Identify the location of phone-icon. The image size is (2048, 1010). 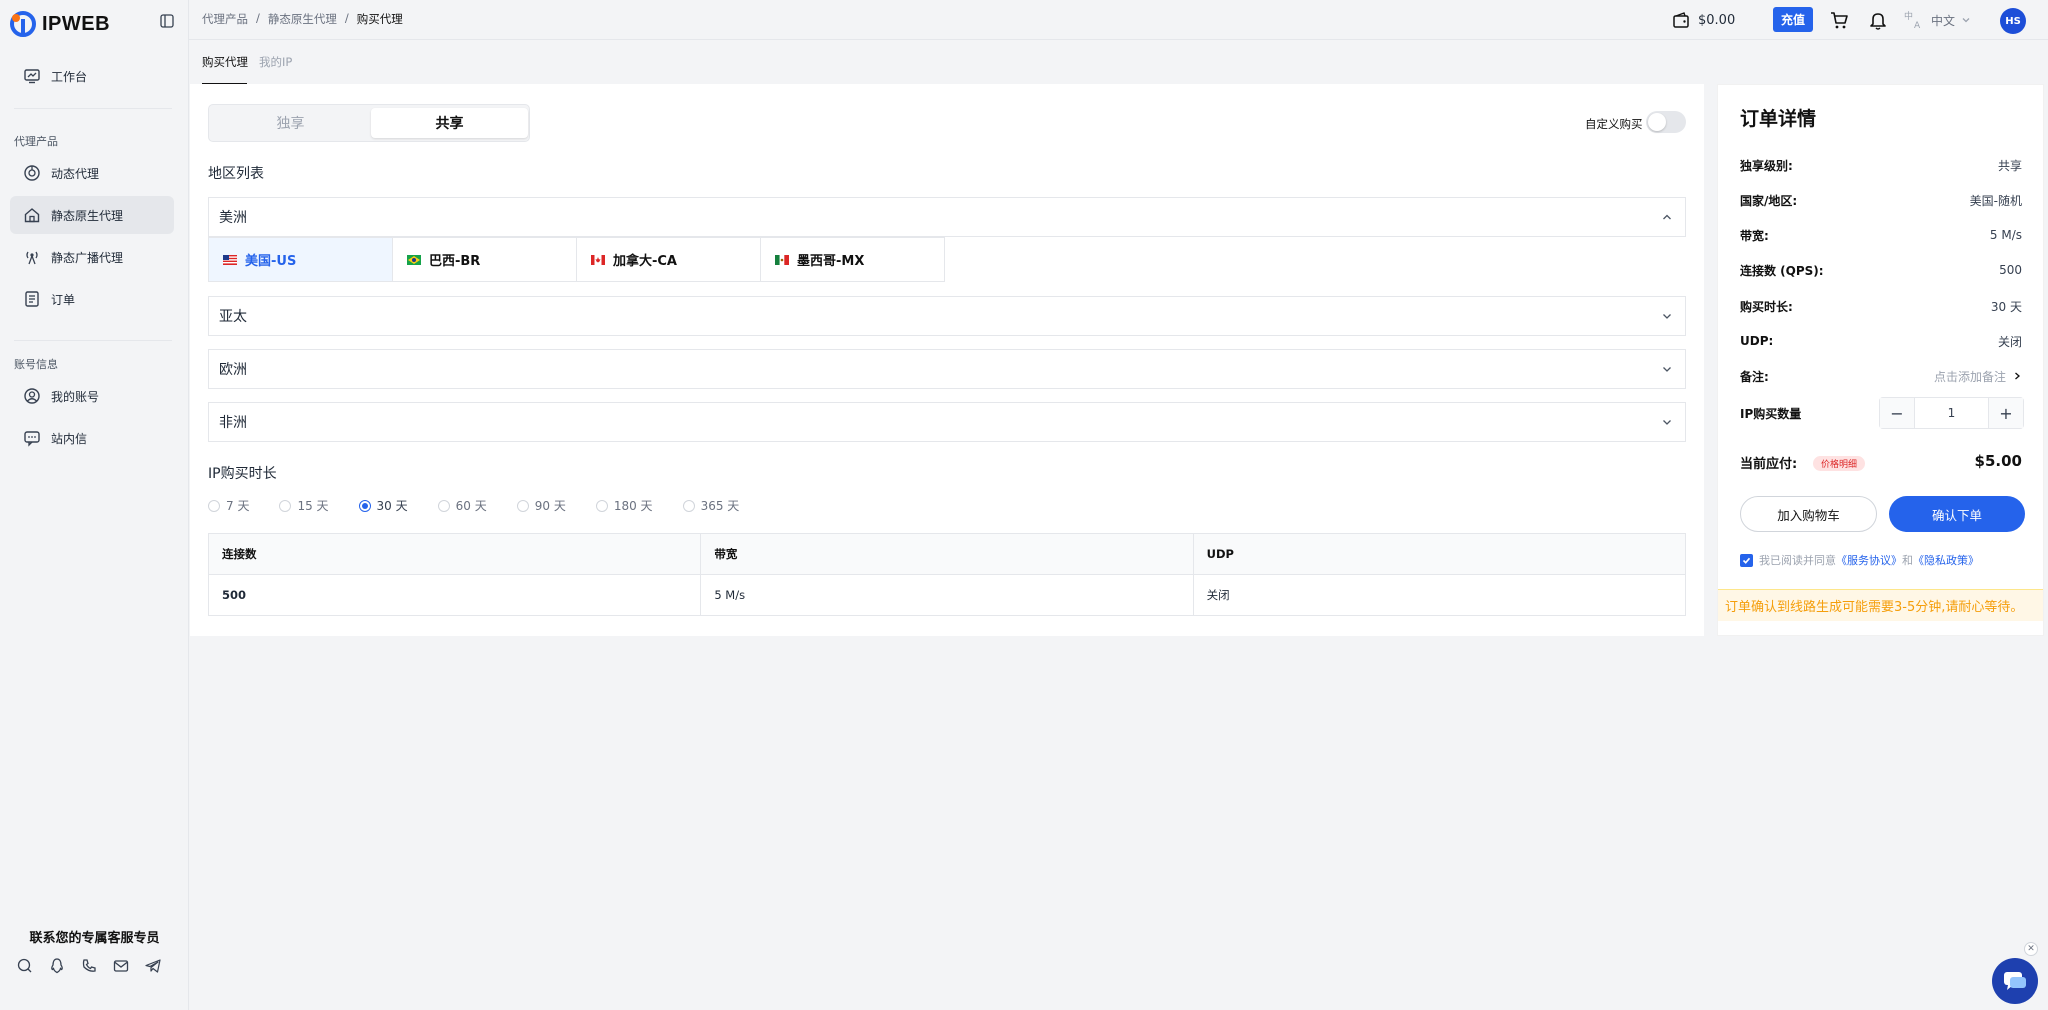
(89, 966).